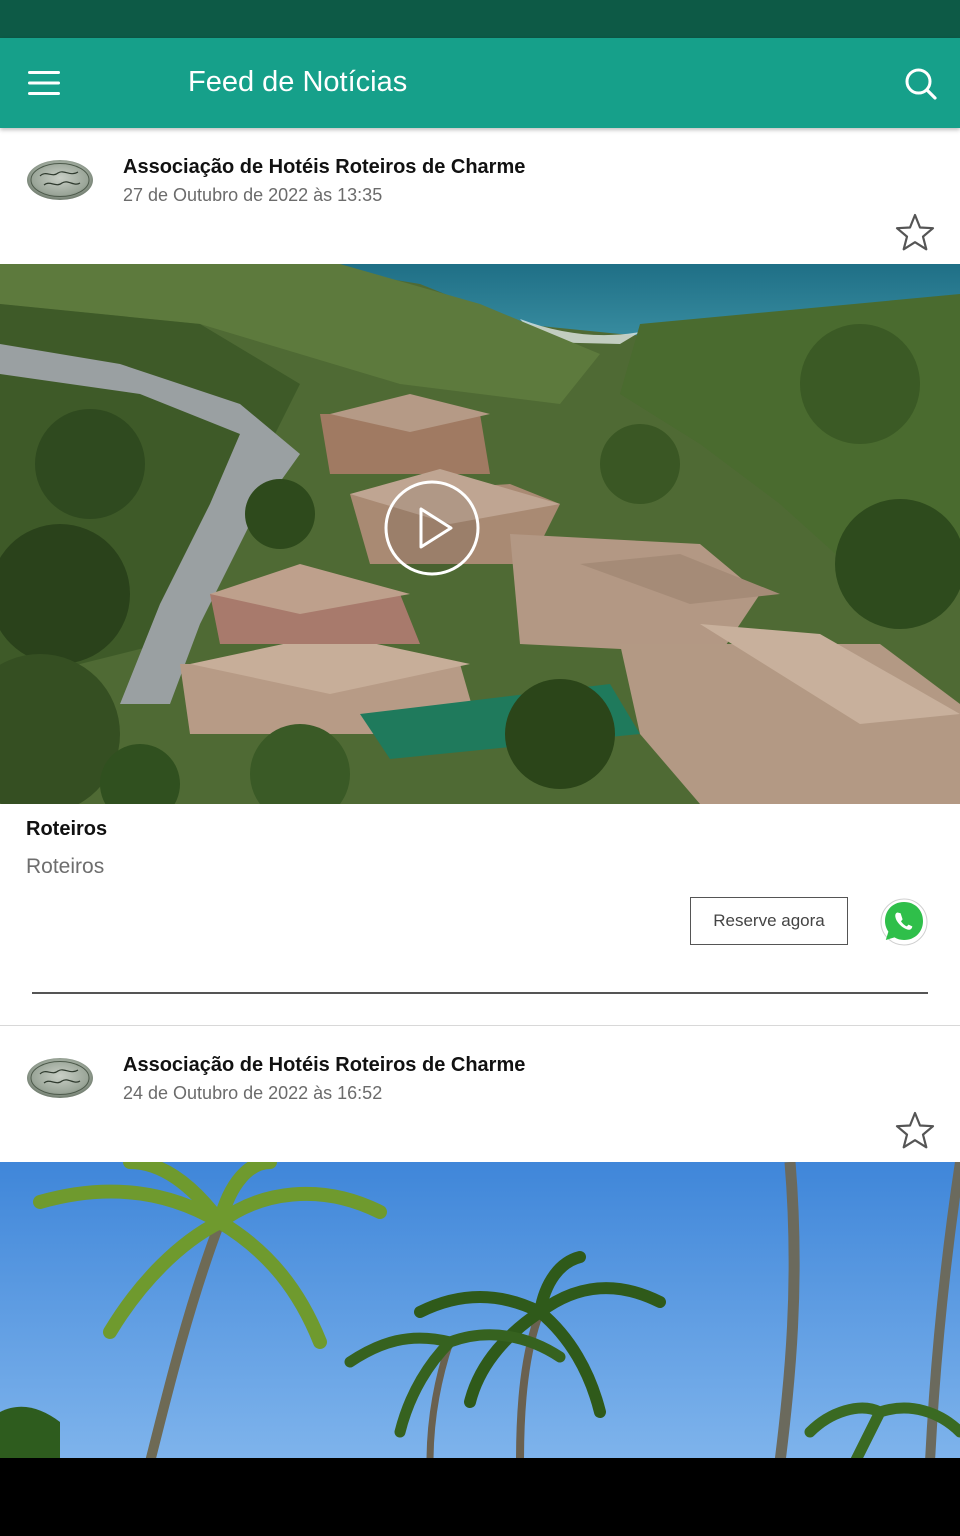  What do you see at coordinates (67, 829) in the screenshot?
I see `post-title: Roteiros` at bounding box center [67, 829].